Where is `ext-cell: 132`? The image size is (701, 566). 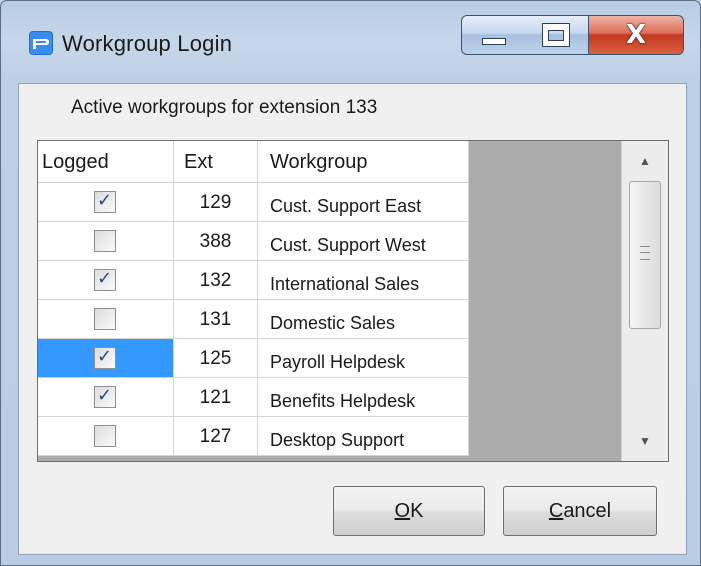 ext-cell: 132 is located at coordinates (216, 280).